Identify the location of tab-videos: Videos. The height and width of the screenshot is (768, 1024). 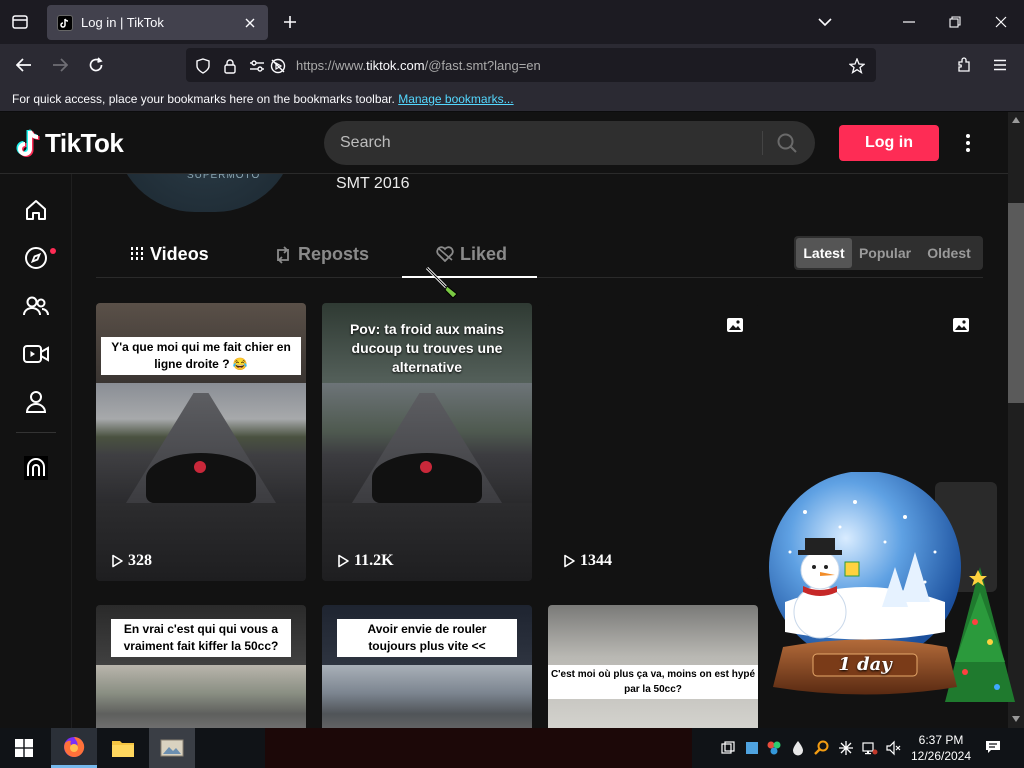
(169, 261).